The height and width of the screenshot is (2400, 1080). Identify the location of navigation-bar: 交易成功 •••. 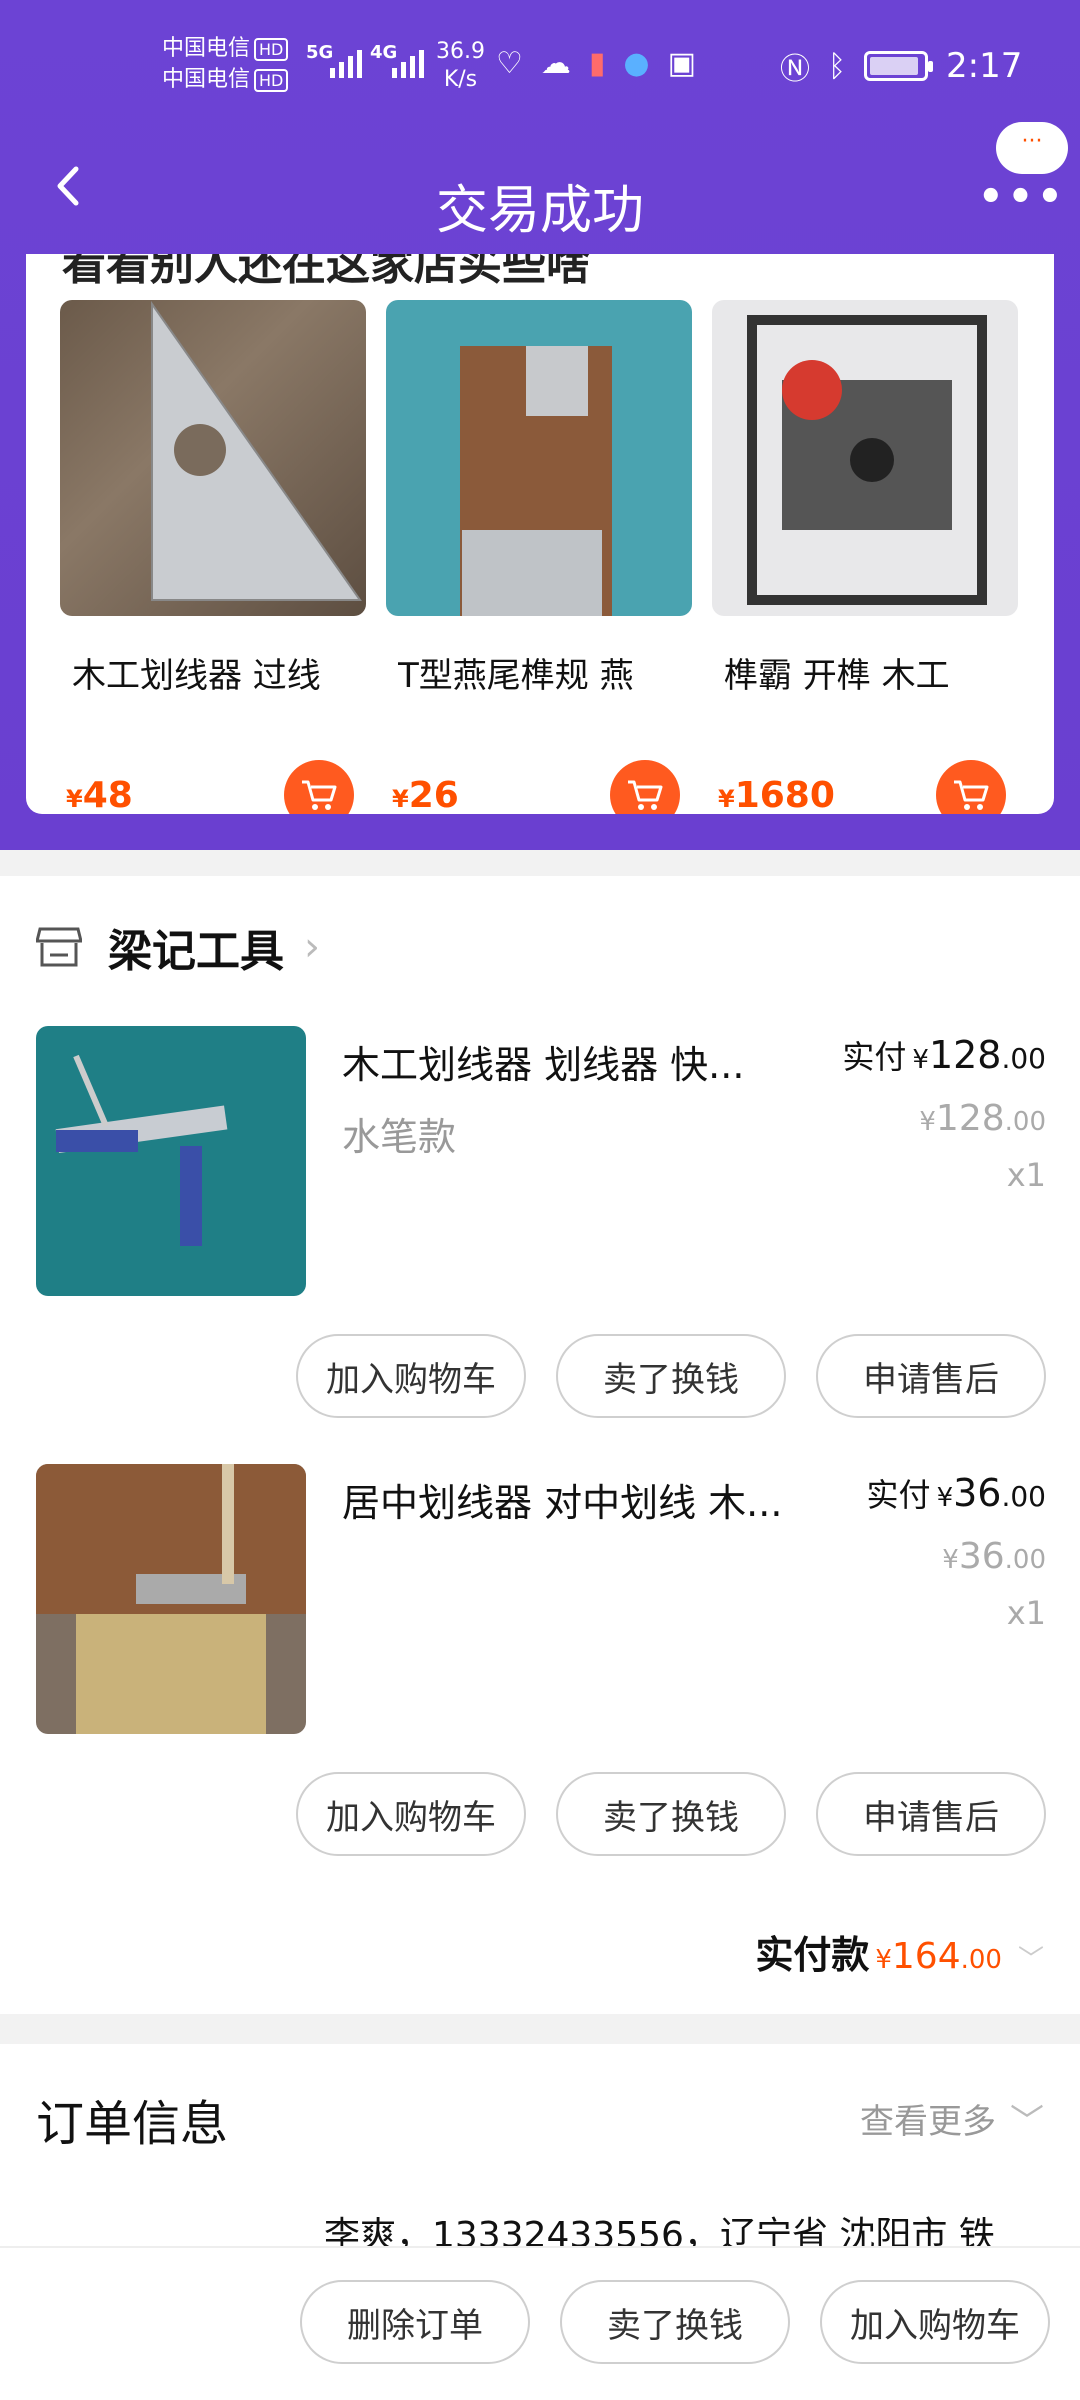
(540, 195).